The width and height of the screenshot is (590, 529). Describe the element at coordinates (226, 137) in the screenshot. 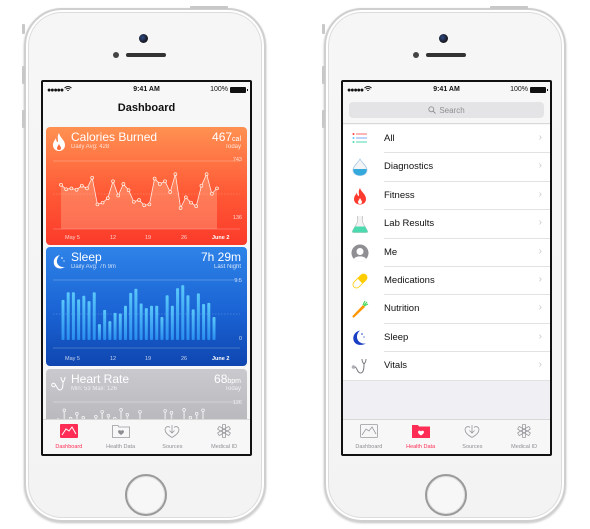

I see `card-value: 467cal` at that location.